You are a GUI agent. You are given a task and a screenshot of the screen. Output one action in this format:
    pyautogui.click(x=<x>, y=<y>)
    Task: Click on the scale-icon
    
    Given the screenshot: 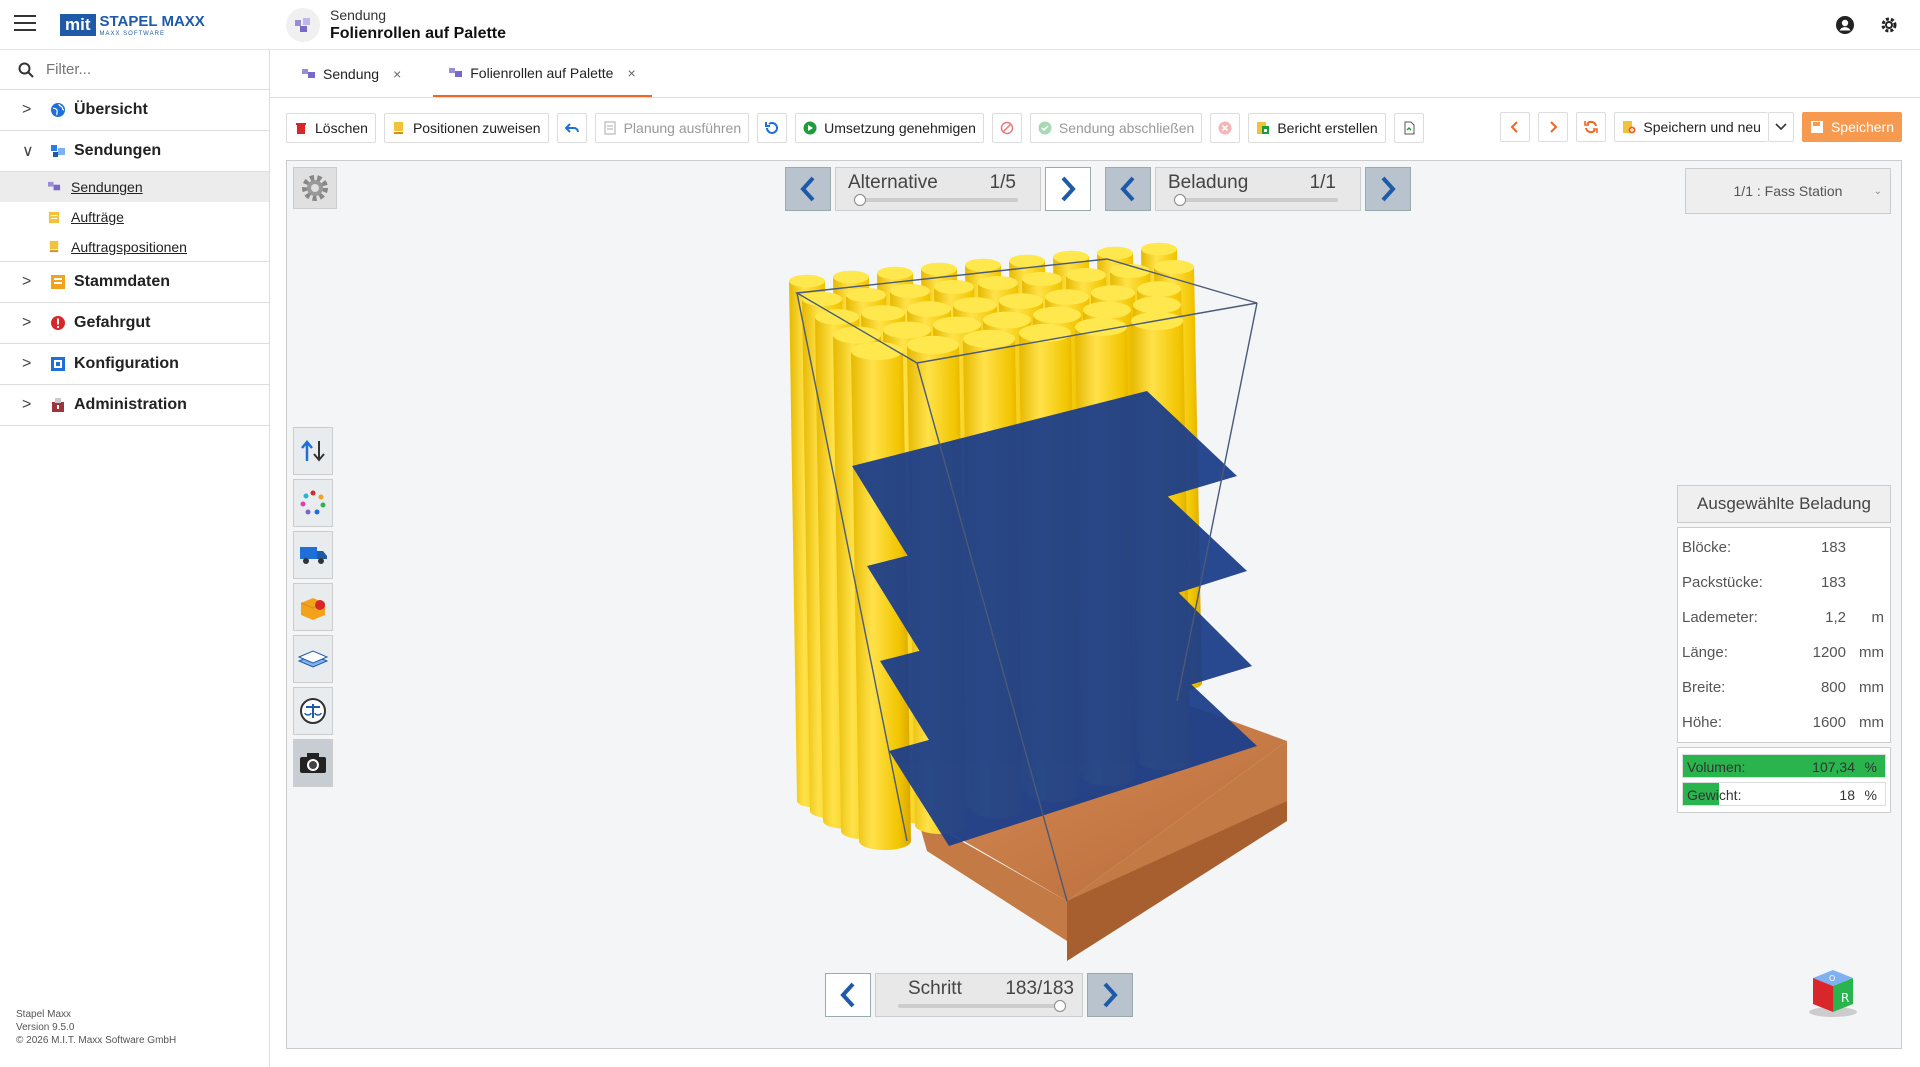 What is the action you would take?
    pyautogui.click(x=313, y=711)
    